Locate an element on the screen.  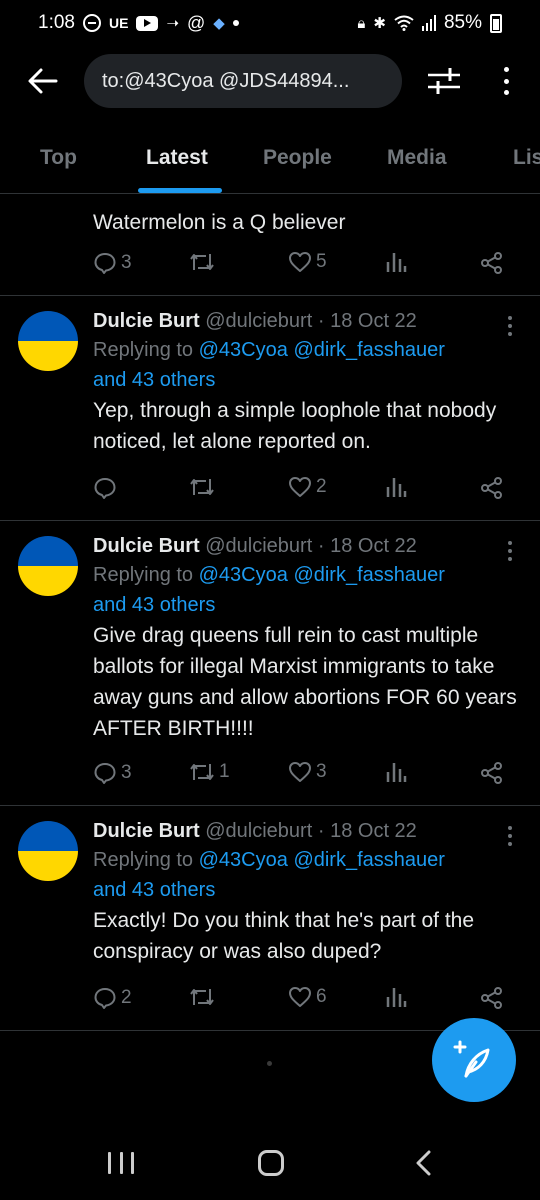
reply-count: 3 is located at coordinates (126, 262).